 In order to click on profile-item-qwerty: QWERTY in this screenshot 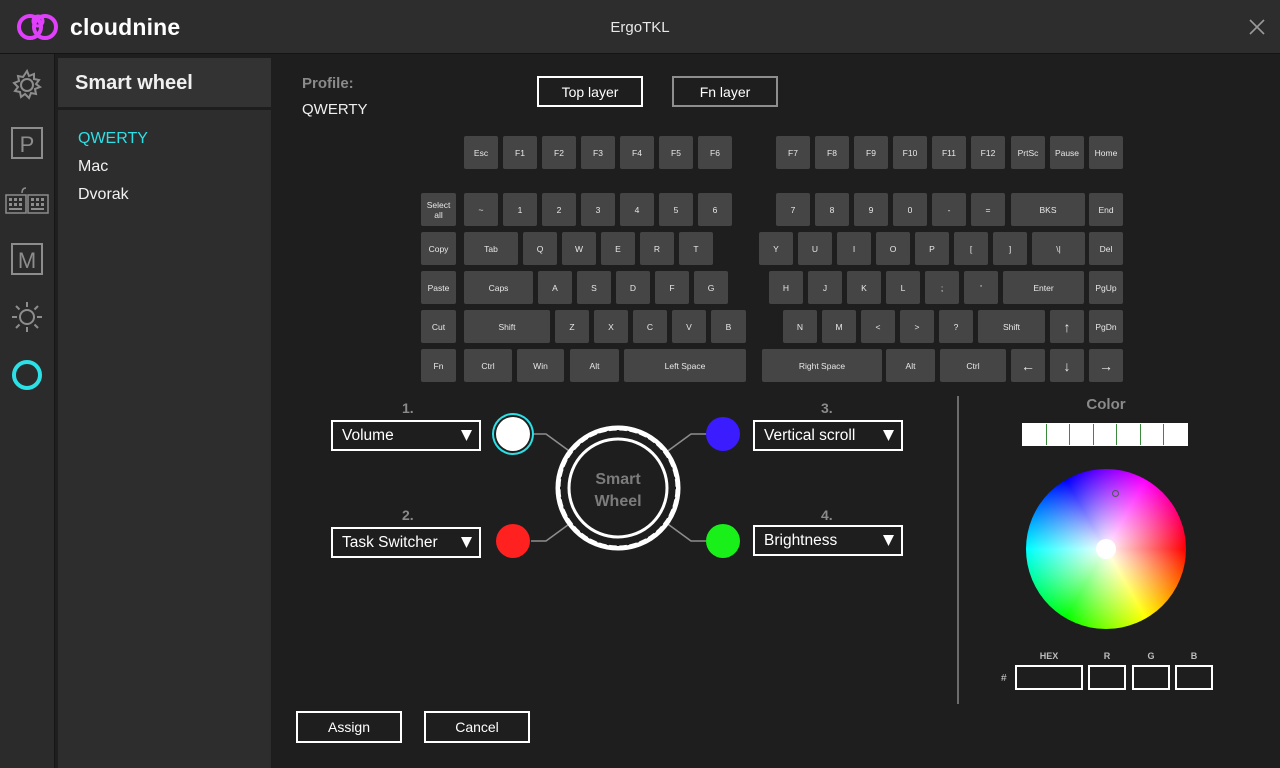, I will do `click(174, 144)`.